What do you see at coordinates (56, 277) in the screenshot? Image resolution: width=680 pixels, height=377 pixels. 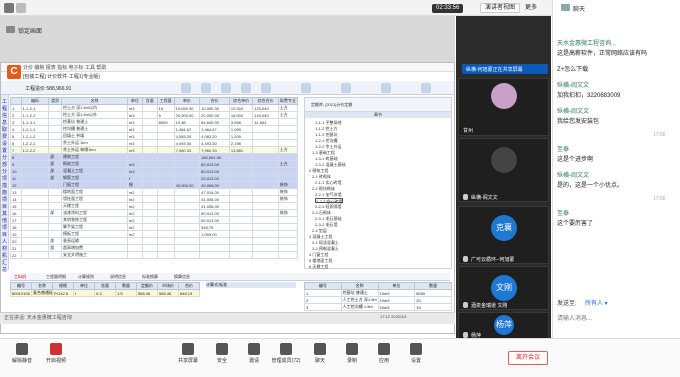 I see `tab-1: 工程量明细` at bounding box center [56, 277].